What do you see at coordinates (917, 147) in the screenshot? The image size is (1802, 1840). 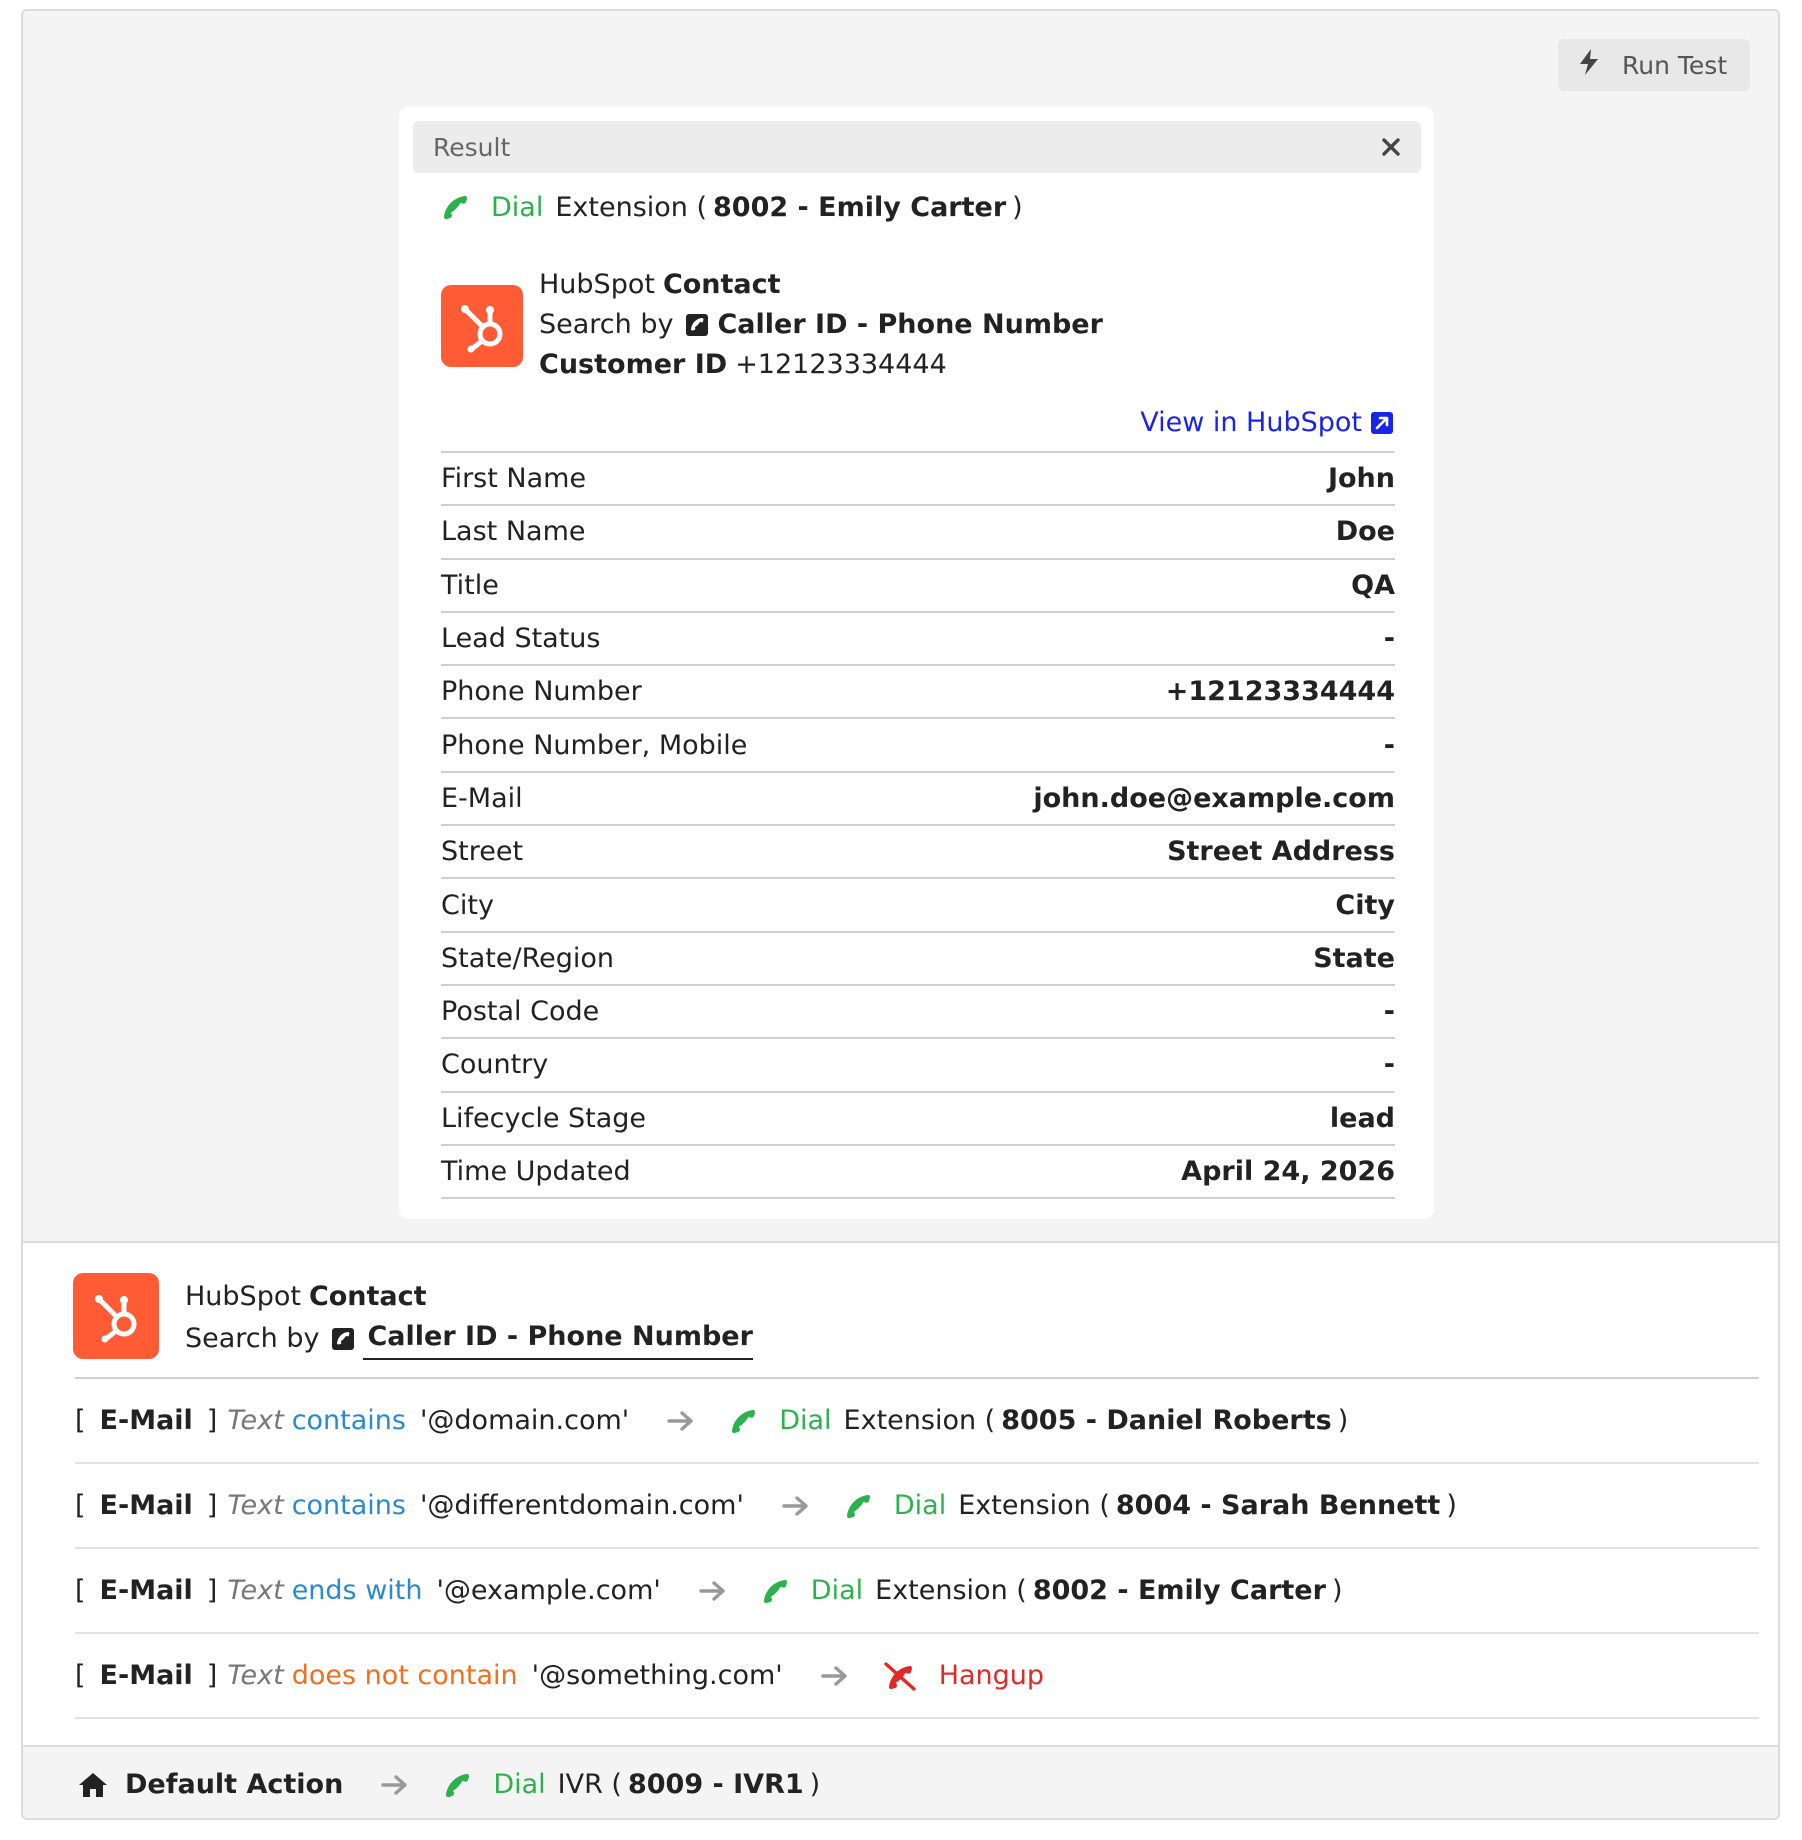 I see `result-header: Result` at bounding box center [917, 147].